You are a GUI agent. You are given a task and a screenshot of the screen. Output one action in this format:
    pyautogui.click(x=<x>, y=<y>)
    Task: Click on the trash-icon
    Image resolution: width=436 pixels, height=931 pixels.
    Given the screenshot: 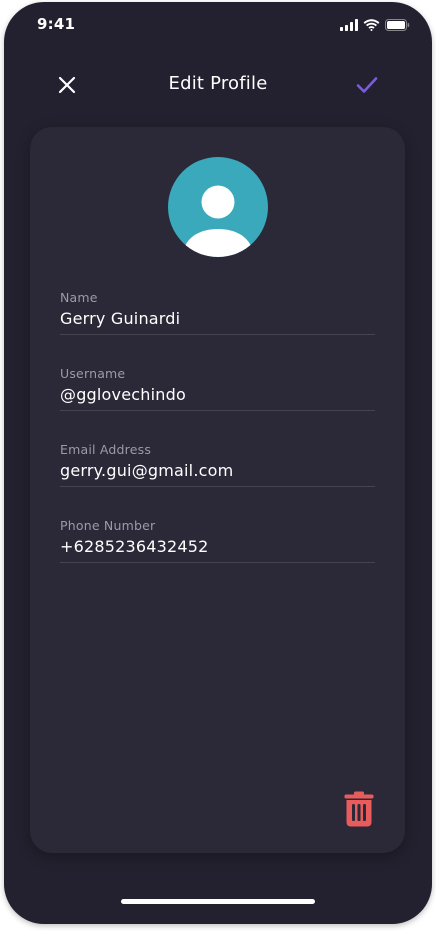 What is the action you would take?
    pyautogui.click(x=359, y=809)
    